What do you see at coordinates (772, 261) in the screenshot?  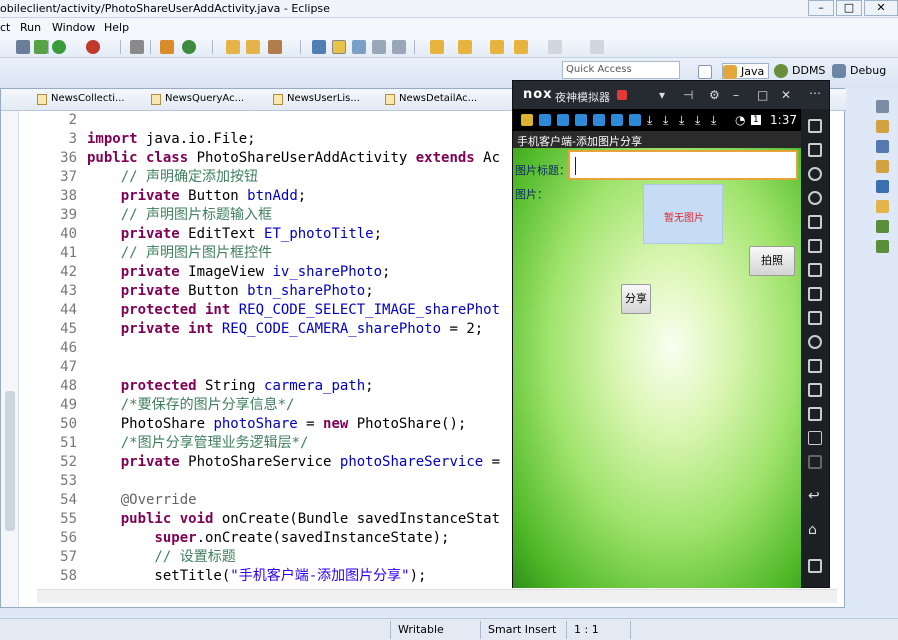 I see `take-photo-button: 拍照` at bounding box center [772, 261].